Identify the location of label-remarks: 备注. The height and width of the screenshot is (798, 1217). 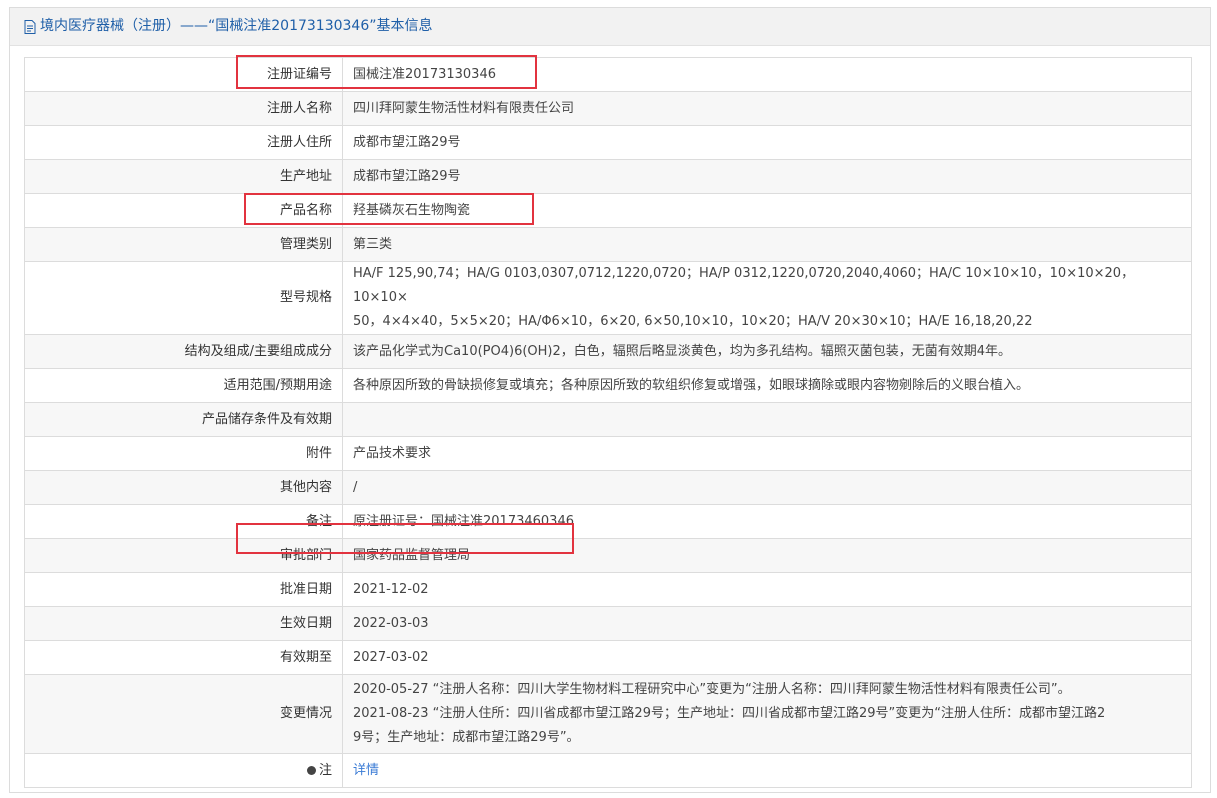
(183, 521).